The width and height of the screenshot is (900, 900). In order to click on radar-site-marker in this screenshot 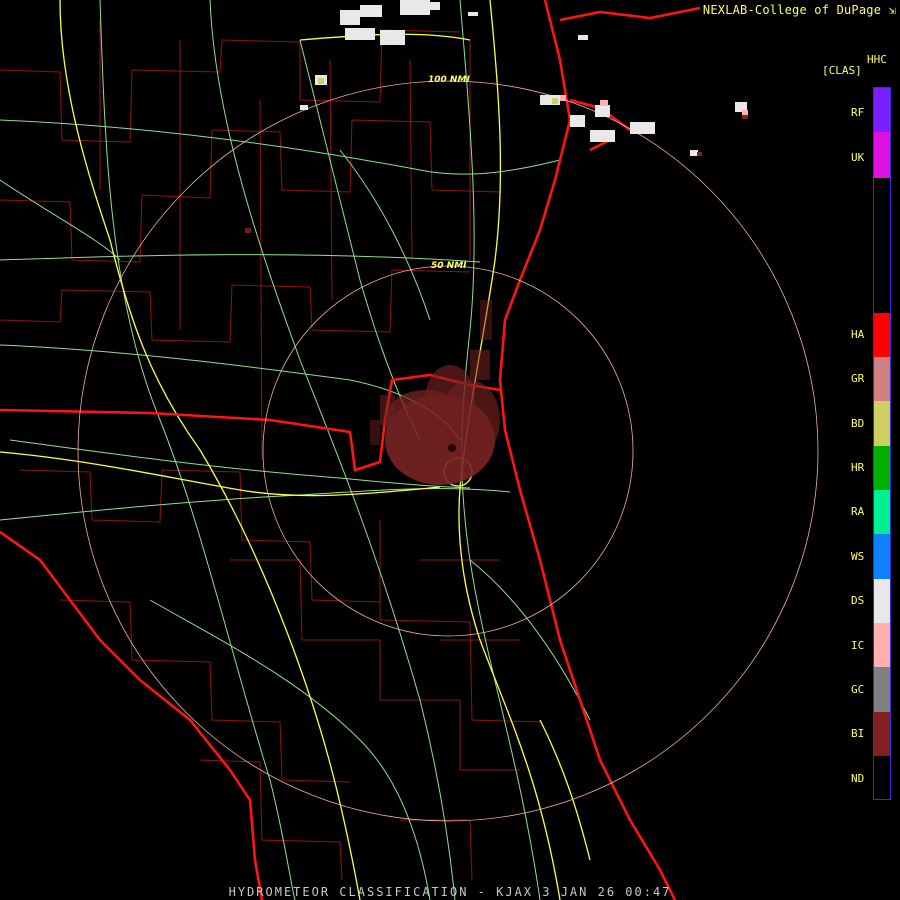, I will do `click(452, 448)`.